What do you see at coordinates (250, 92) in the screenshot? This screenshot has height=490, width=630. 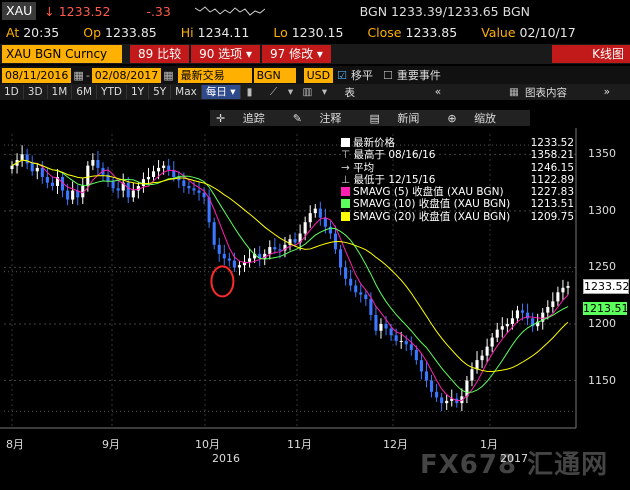 I see `candle-type-icon: ▮` at bounding box center [250, 92].